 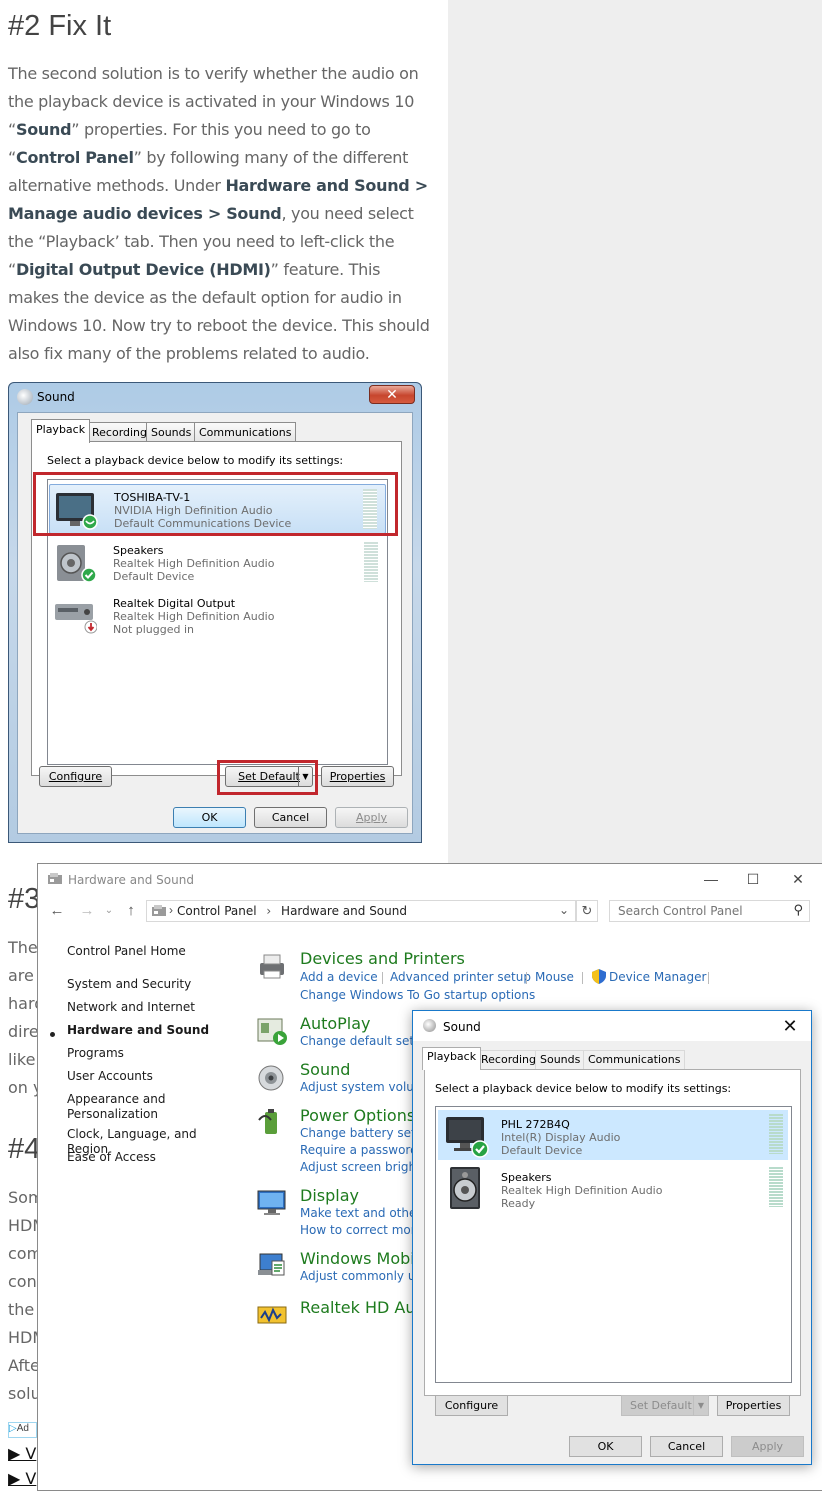 What do you see at coordinates (152, 1157) in the screenshot?
I see `sidebar-item-ease-of-access: Ease of Access` at bounding box center [152, 1157].